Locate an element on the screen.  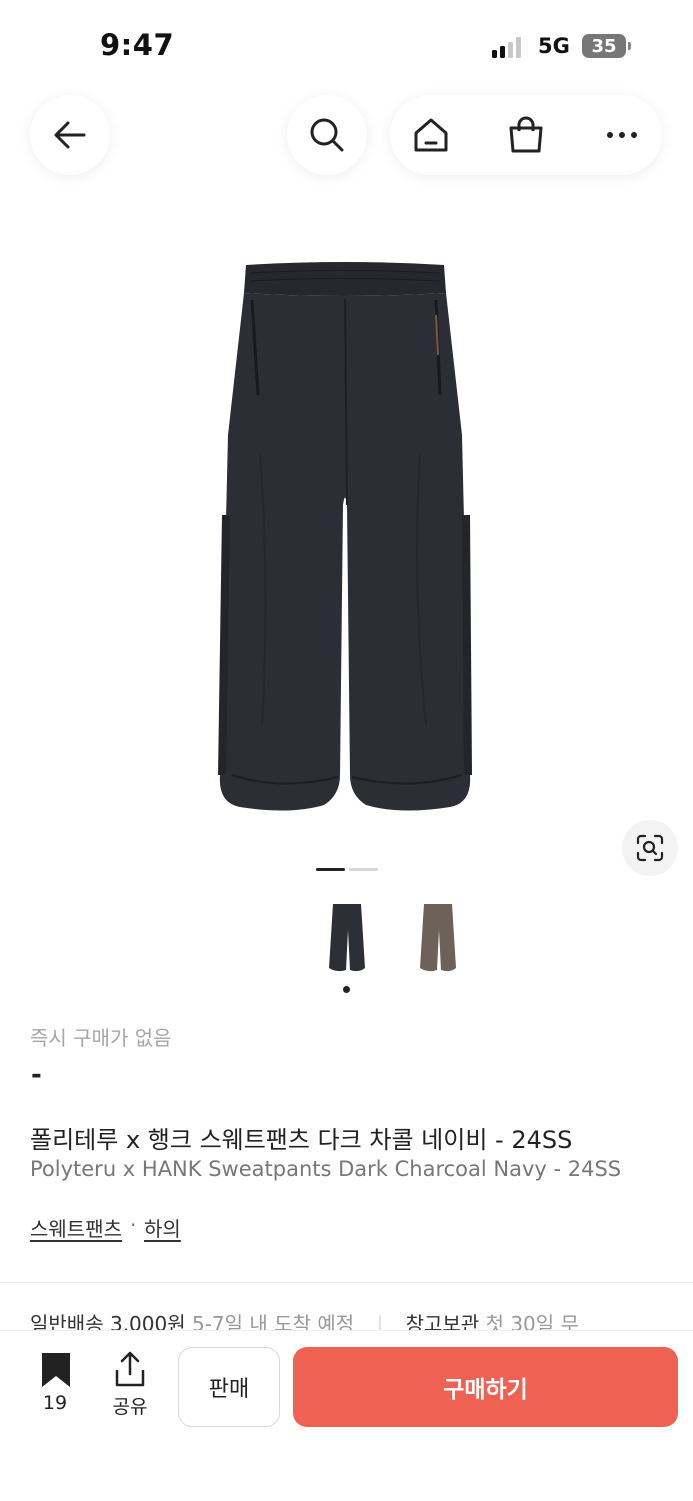
thumbnail-selected-dot is located at coordinates (346, 989).